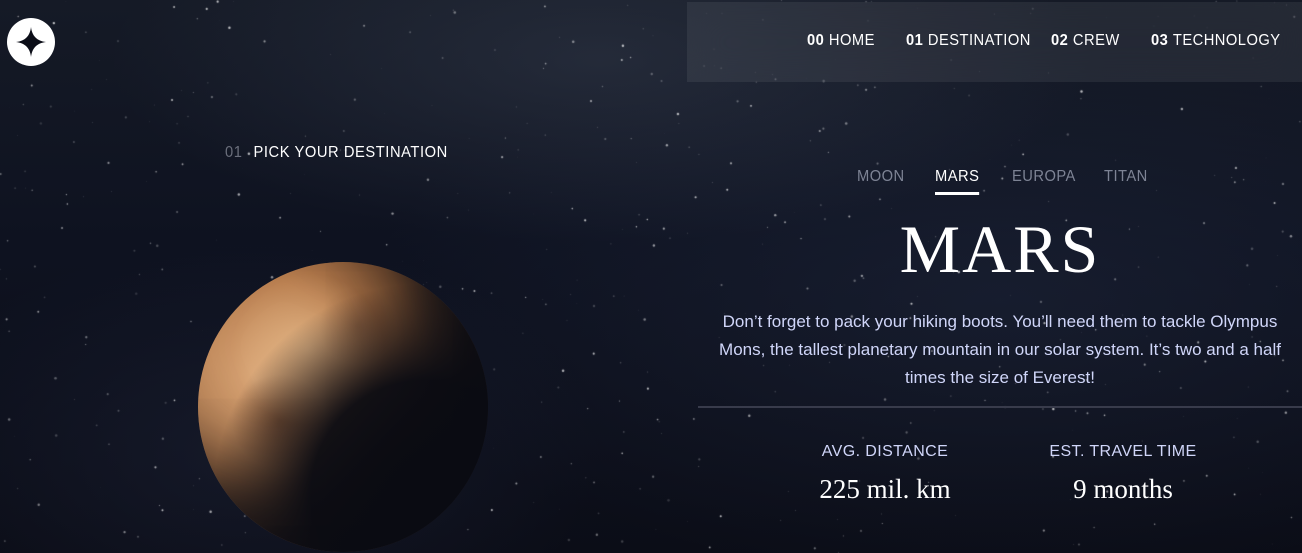 This screenshot has height=553, width=1302. I want to click on tab-mars: MARS, so click(957, 181).